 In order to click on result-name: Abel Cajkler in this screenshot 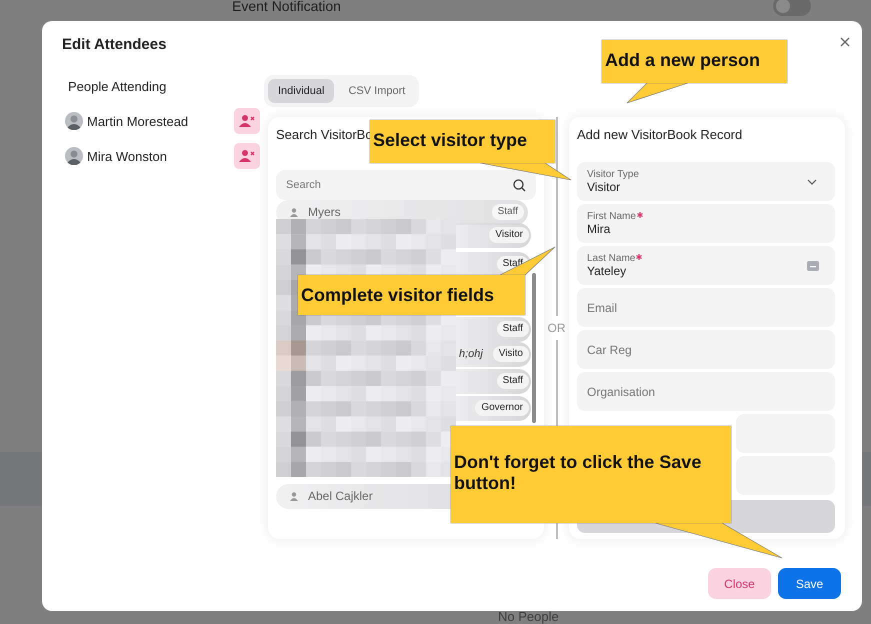, I will do `click(340, 496)`.